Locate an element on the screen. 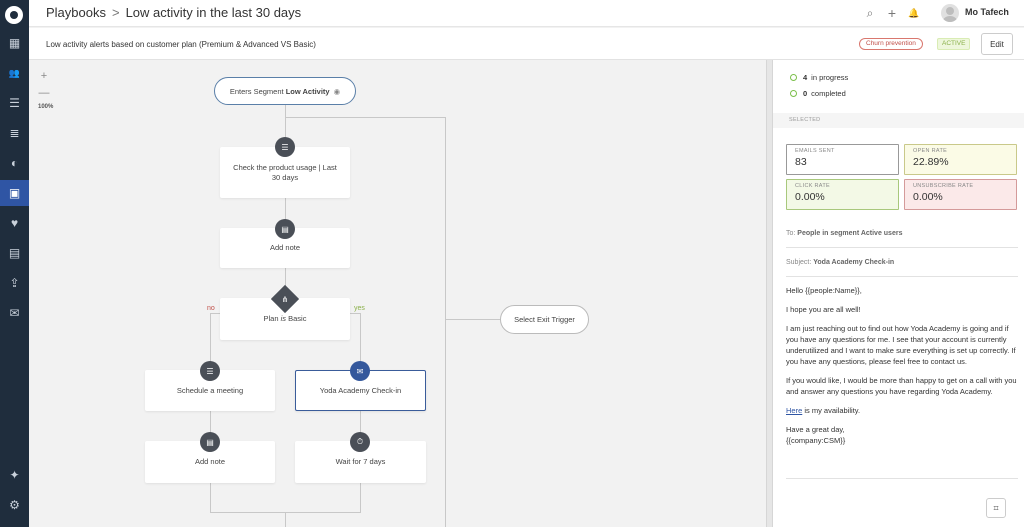 The width and height of the screenshot is (1024, 527). sidebar: ▦ 👥 ☰ ≣ ◐ ▣ ♥ ▤ ⇪ ✉ ✦ ⚙ is located at coordinates (14, 263).